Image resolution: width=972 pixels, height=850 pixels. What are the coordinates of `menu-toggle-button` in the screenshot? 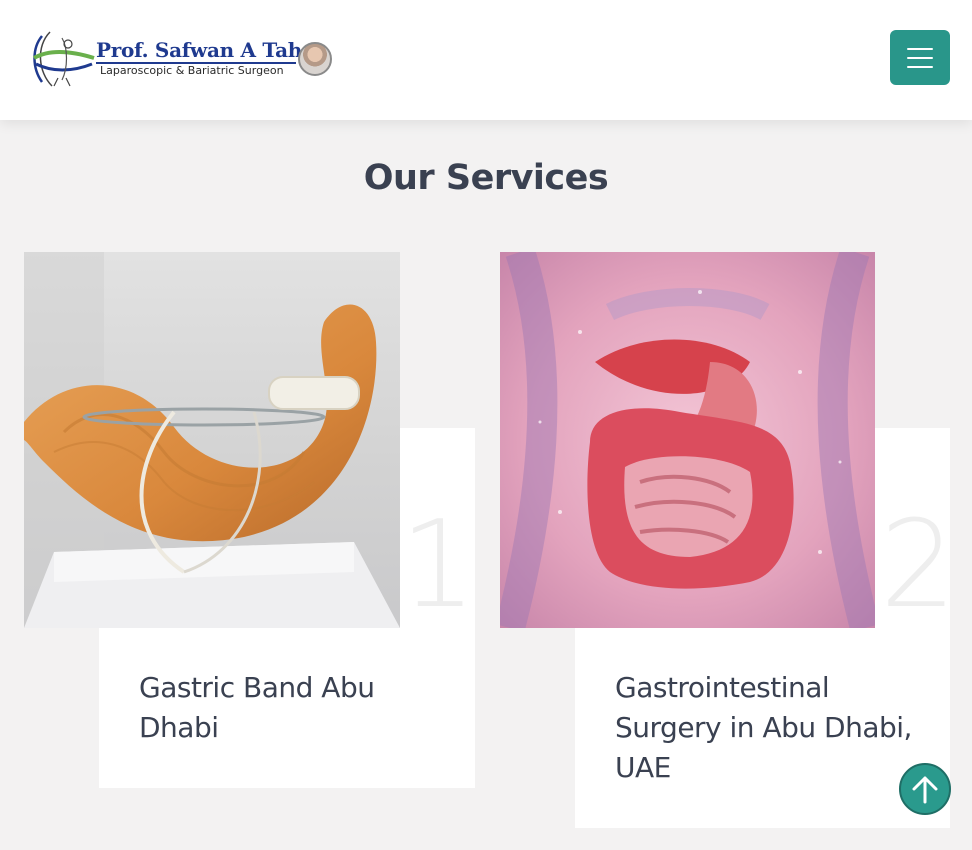 It's located at (920, 57).